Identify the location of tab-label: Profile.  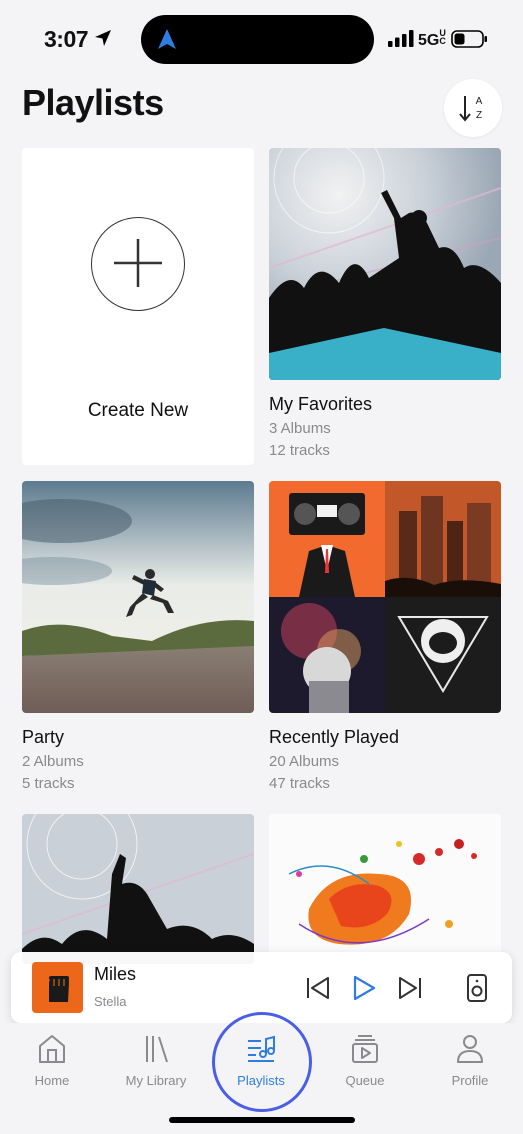
(470, 1080).